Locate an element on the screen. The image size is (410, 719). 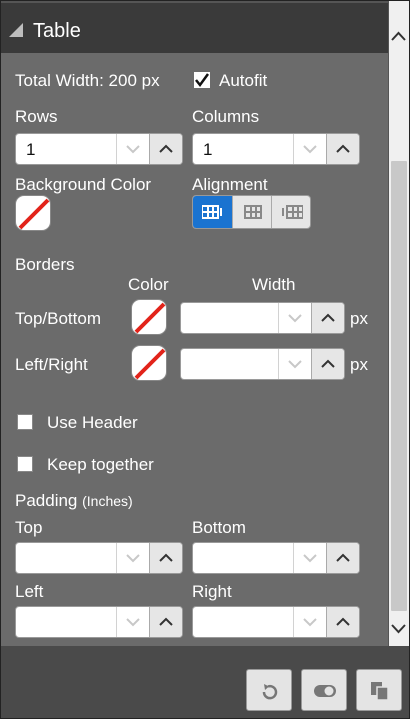
keep-together-label: Keep together is located at coordinates (100, 464).